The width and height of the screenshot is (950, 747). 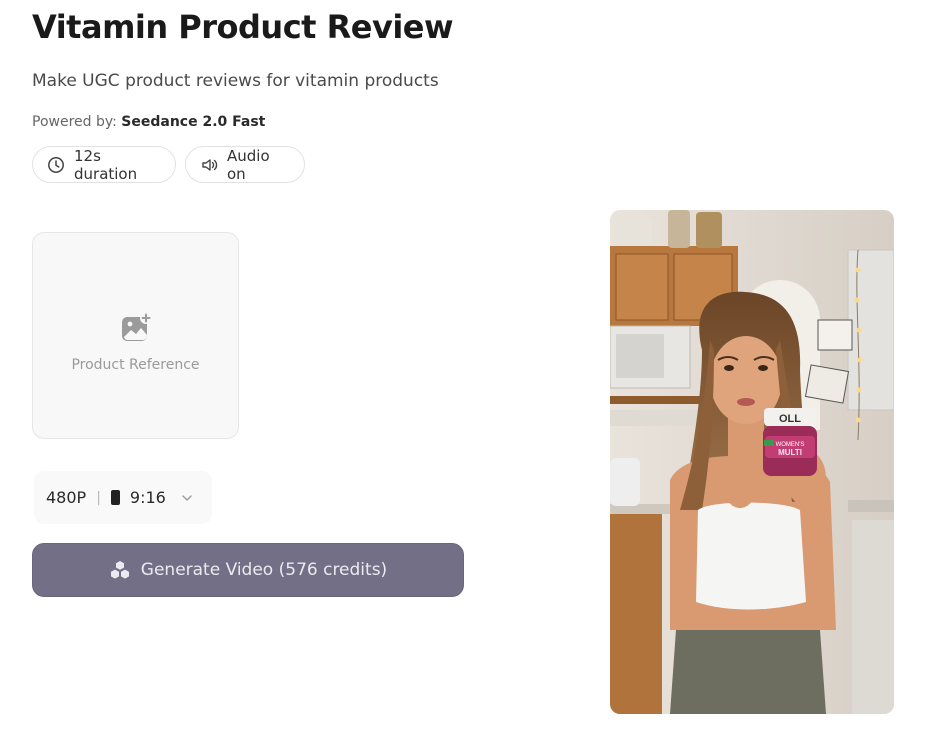 I want to click on audio-chip: Audio on, so click(x=245, y=164).